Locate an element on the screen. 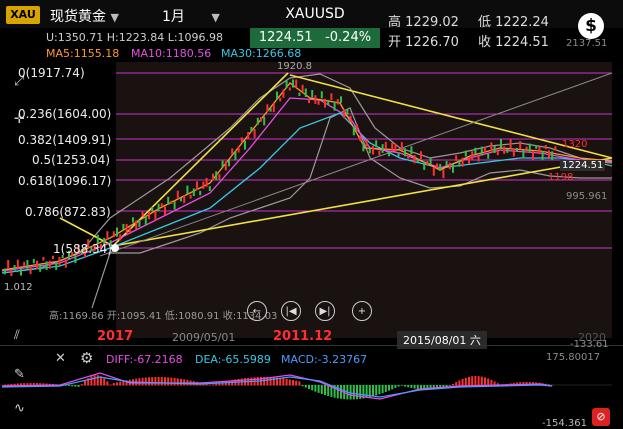  level-995: 995.961 is located at coordinates (587, 196).